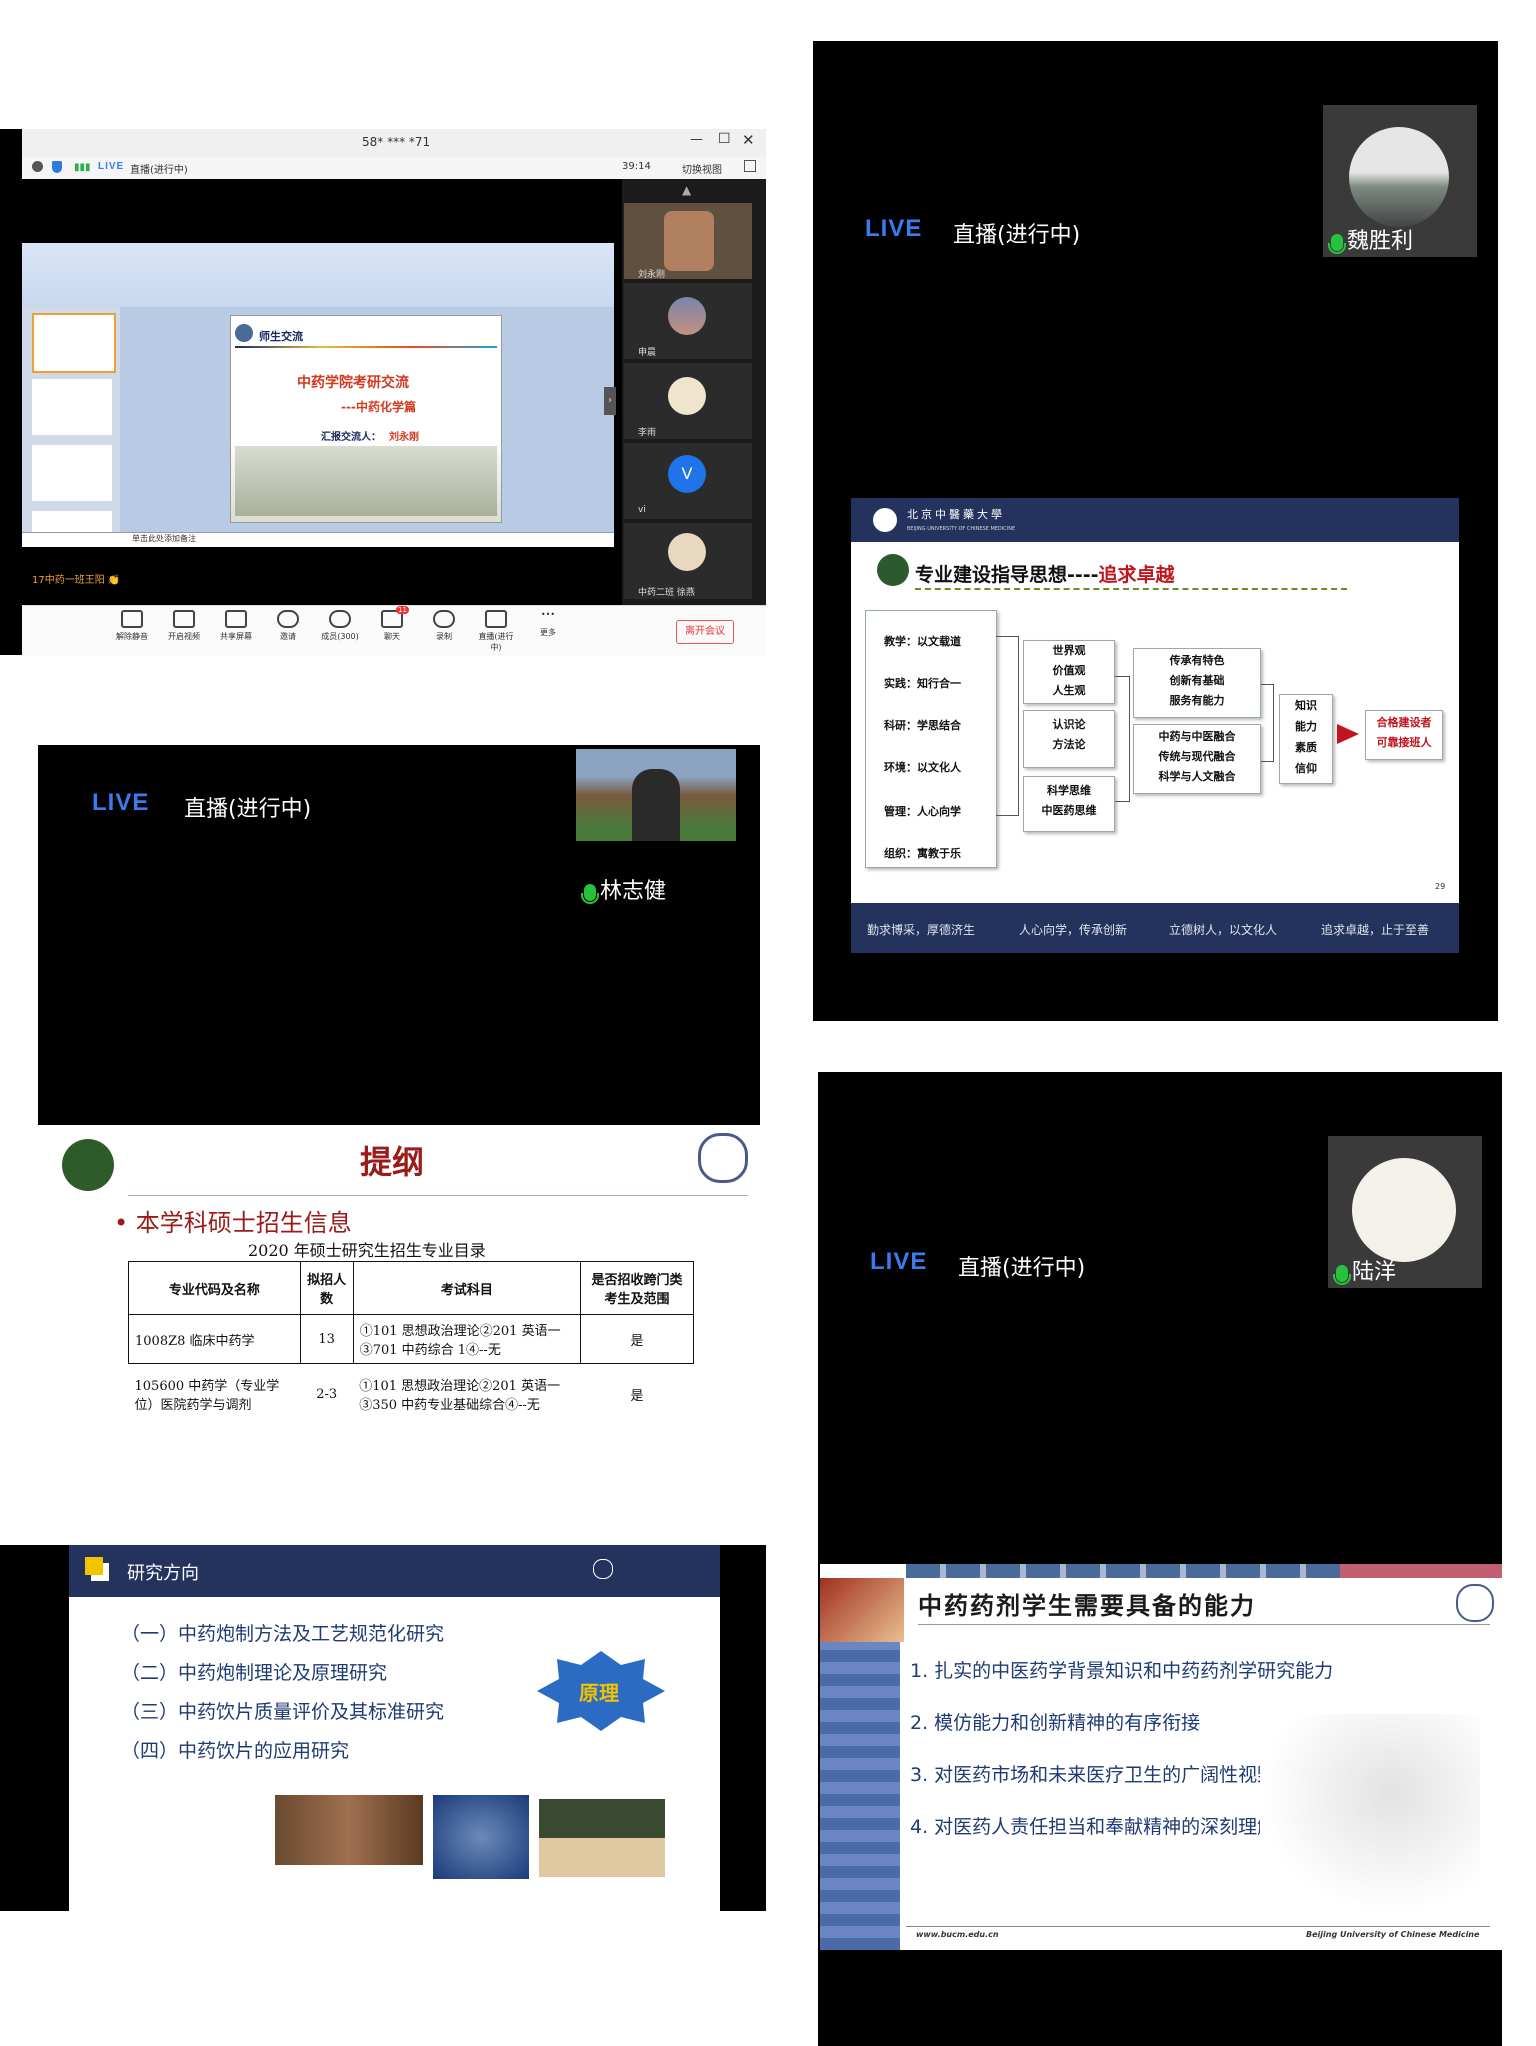 The height and width of the screenshot is (2046, 1536). I want to click on star-badge: 原理, so click(601, 1691).